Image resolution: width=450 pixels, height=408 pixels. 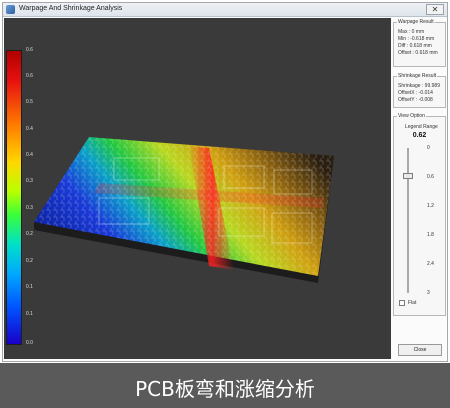 I want to click on slider-tick: 0.6, so click(x=430, y=177).